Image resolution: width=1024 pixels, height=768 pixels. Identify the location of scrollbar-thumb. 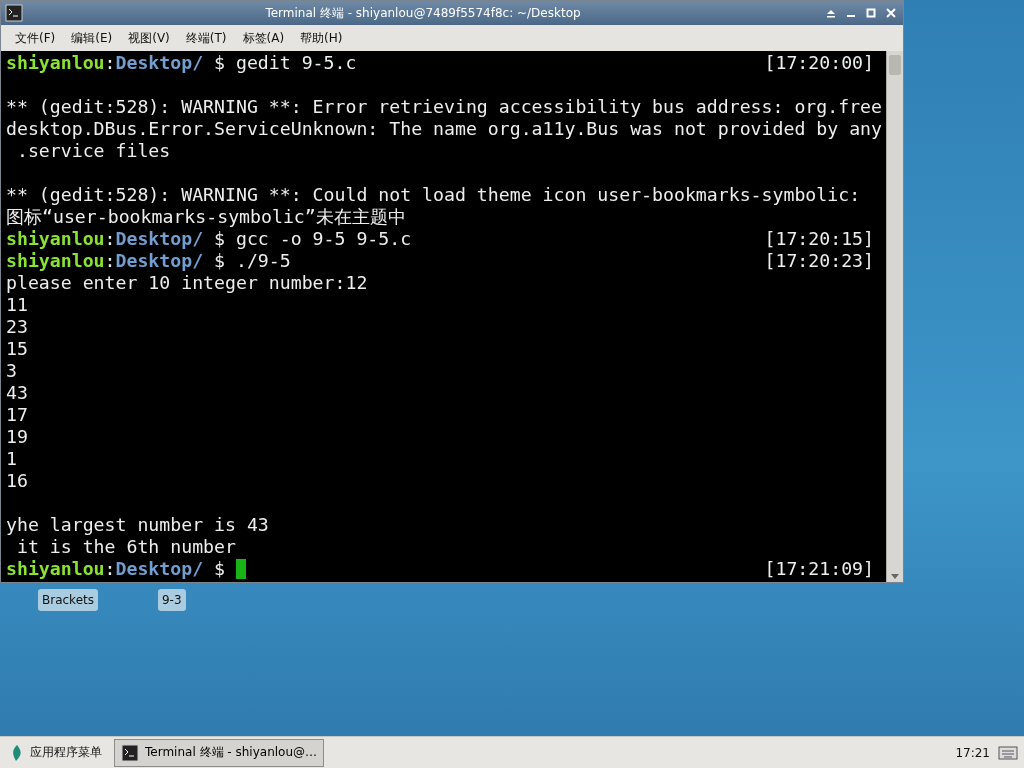
(895, 65).